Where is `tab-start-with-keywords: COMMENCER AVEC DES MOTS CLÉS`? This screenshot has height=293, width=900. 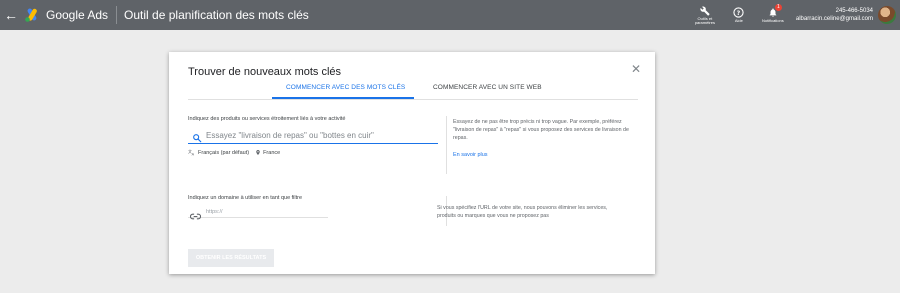
tab-start-with-keywords: COMMENCER AVEC DES MOTS CLÉS is located at coordinates (345, 87).